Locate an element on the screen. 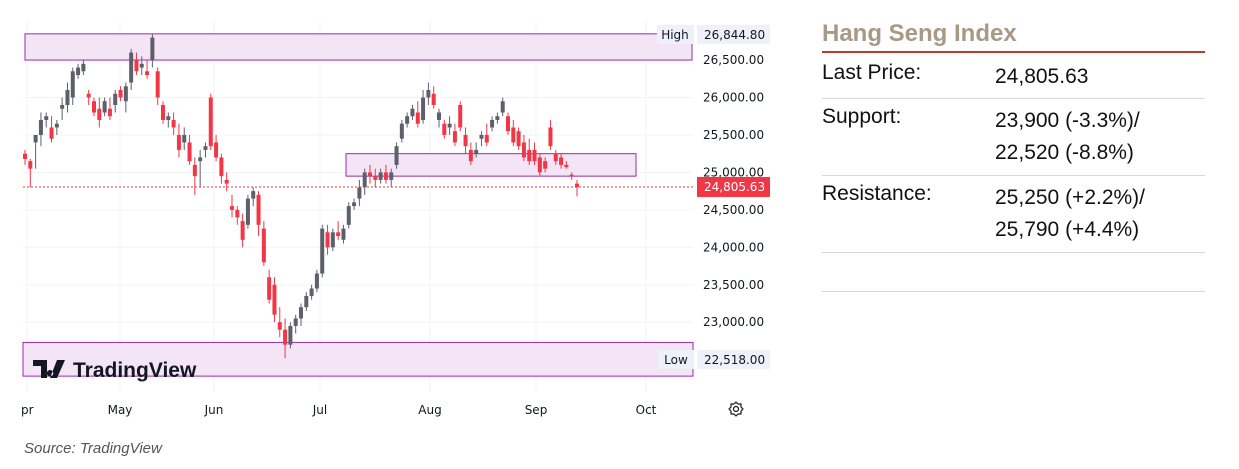 The width and height of the screenshot is (1239, 469). high-zone is located at coordinates (358, 47).